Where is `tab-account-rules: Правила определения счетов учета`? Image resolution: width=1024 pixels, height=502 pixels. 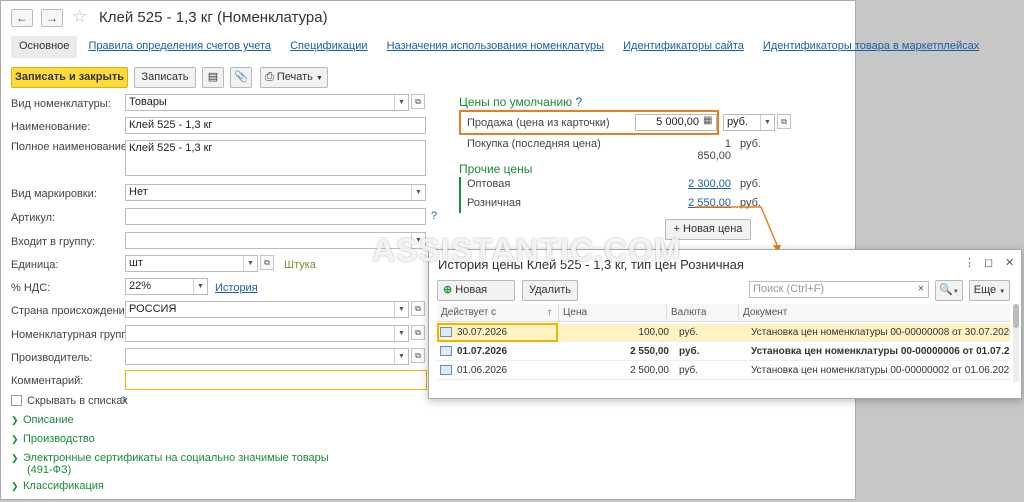
tab-account-rules: Правила определения счетов учета is located at coordinates (179, 47).